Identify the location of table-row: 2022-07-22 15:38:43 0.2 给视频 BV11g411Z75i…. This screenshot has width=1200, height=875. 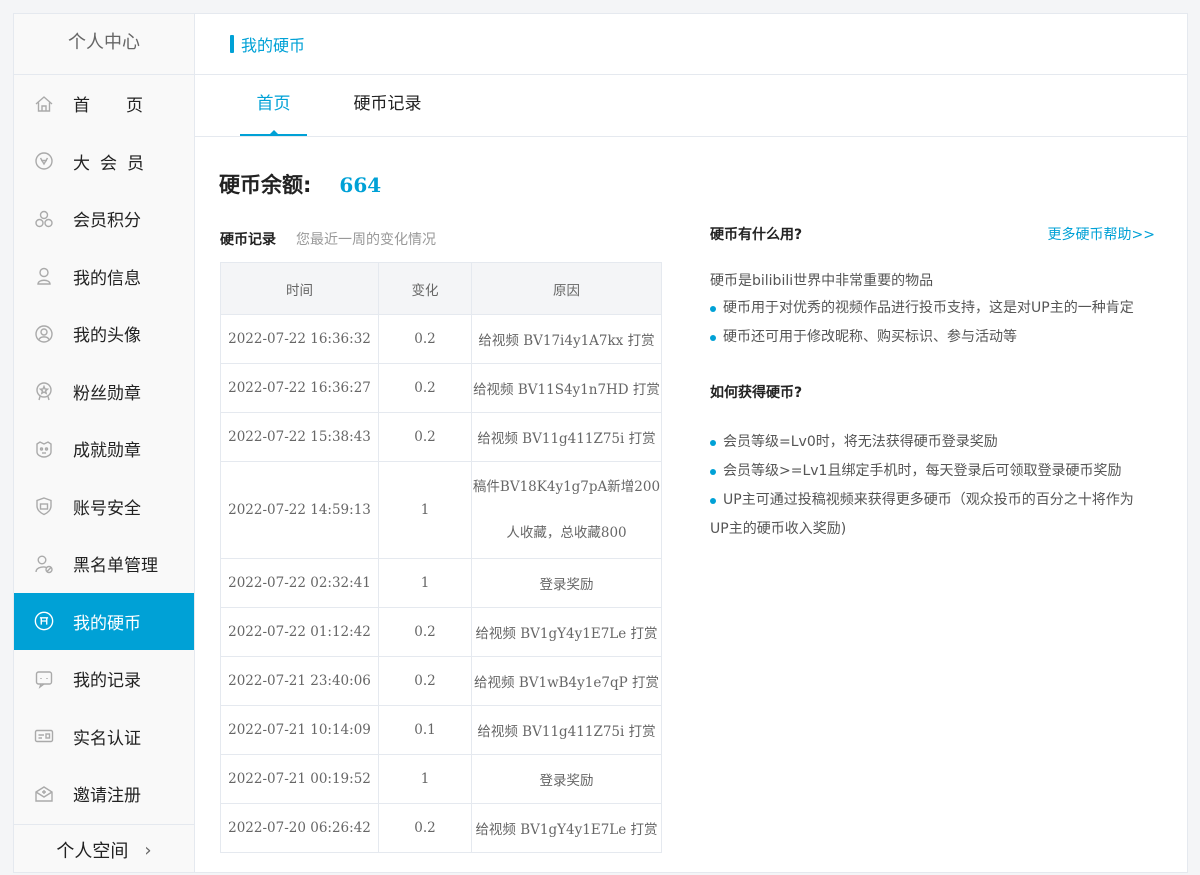
(441, 437).